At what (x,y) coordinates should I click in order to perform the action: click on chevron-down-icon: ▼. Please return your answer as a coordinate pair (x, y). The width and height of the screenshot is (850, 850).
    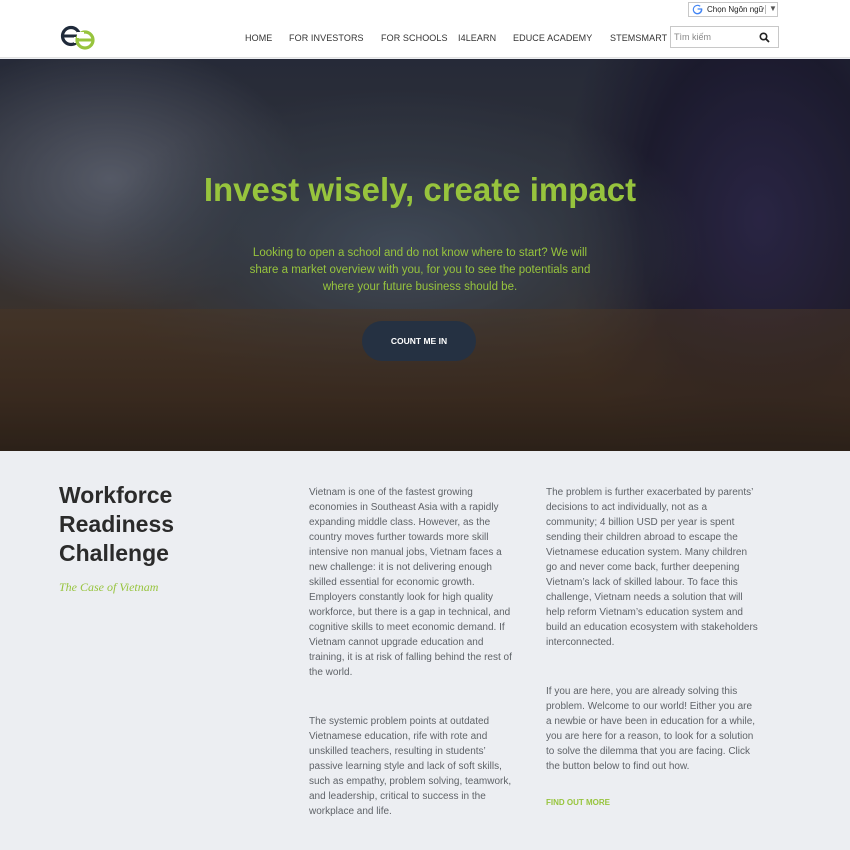
    Looking at the image, I should click on (773, 8).